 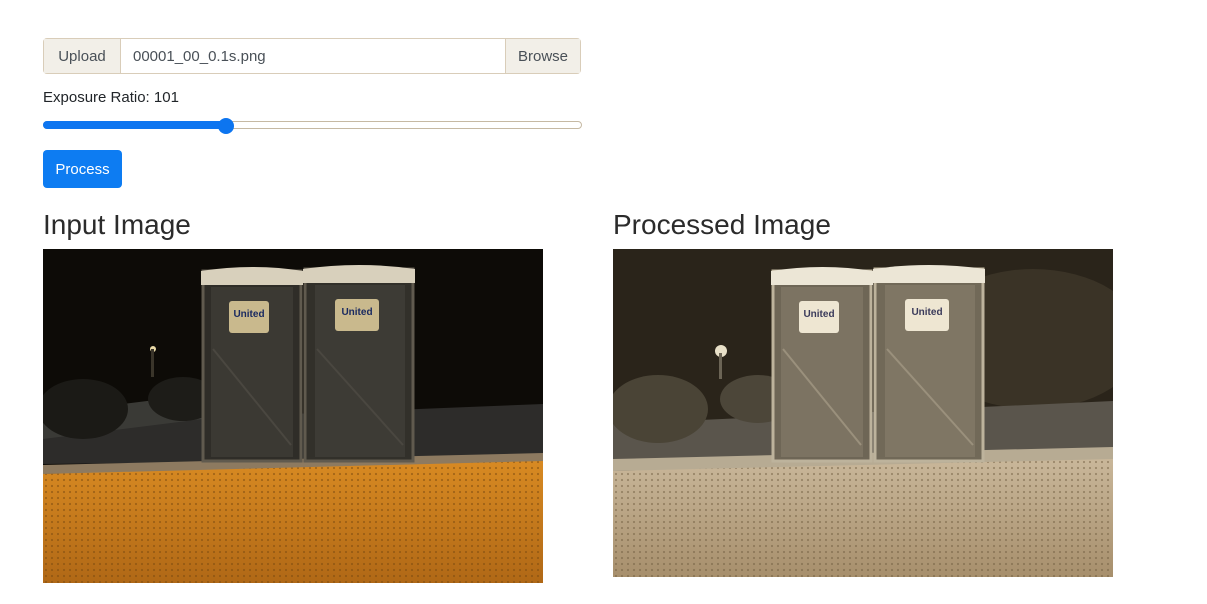 What do you see at coordinates (542, 56) in the screenshot?
I see `browse-button: Browse` at bounding box center [542, 56].